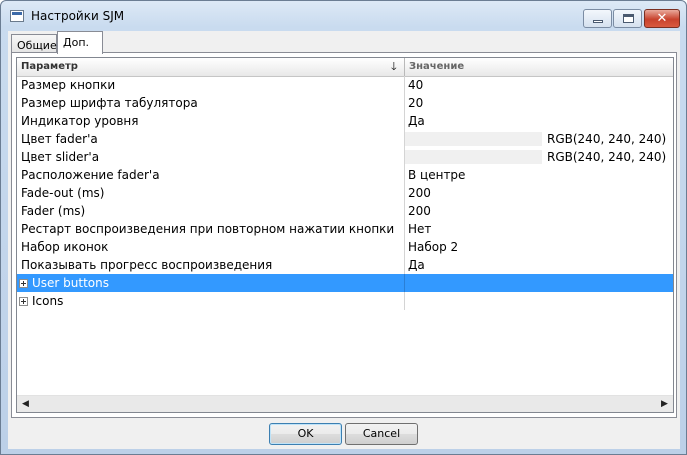 This screenshot has width=687, height=455. Describe the element at coordinates (70, 283) in the screenshot. I see `category-label: User buttons` at that location.